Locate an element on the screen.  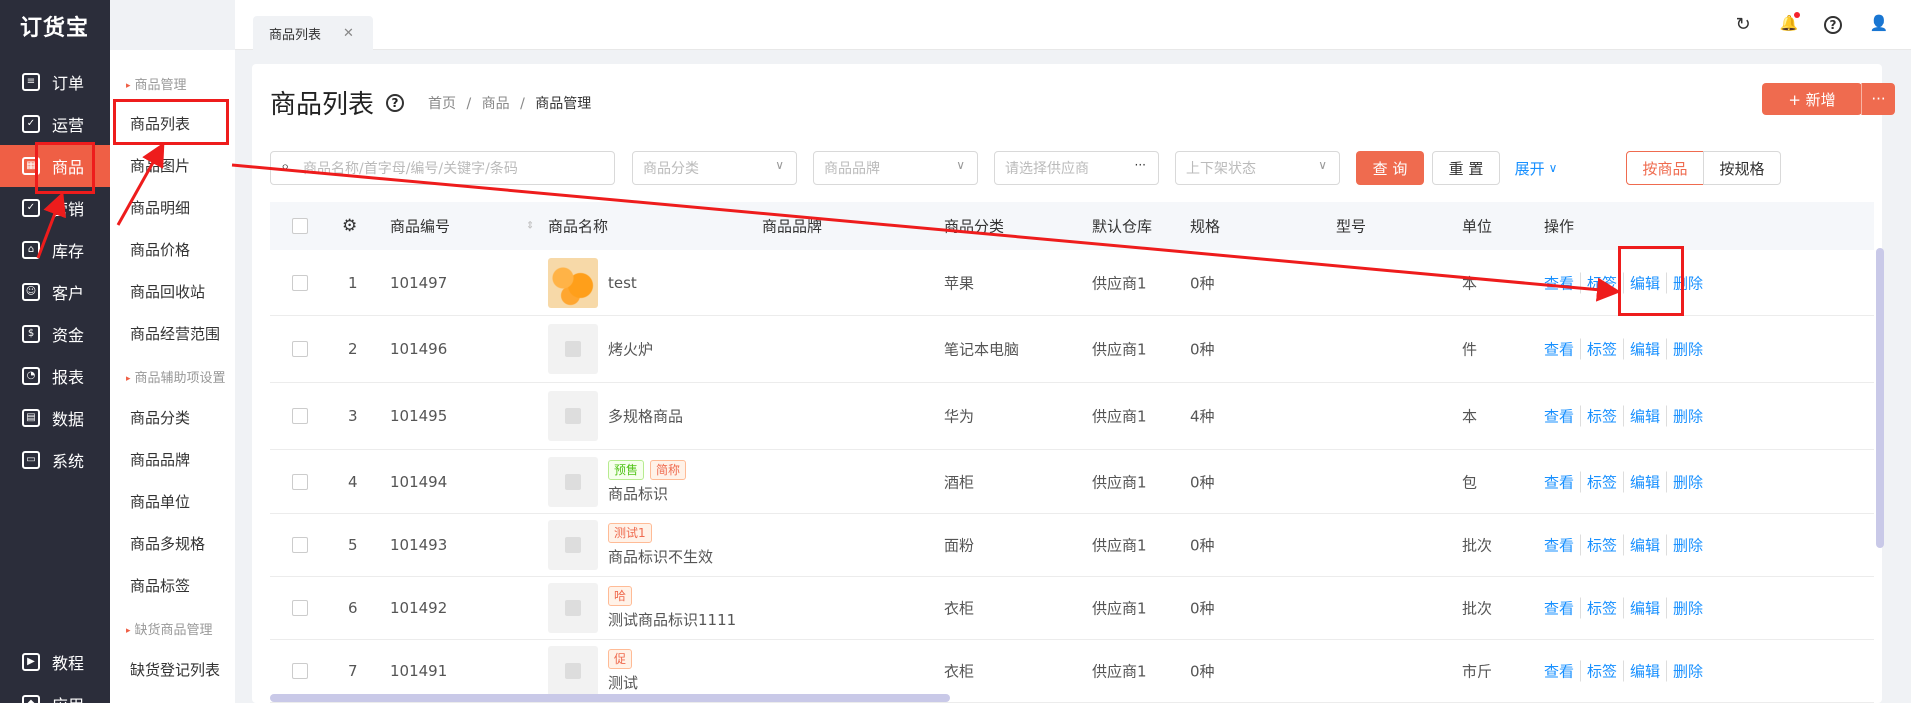
goods-warehouse: 供应商1 is located at coordinates (1119, 416).